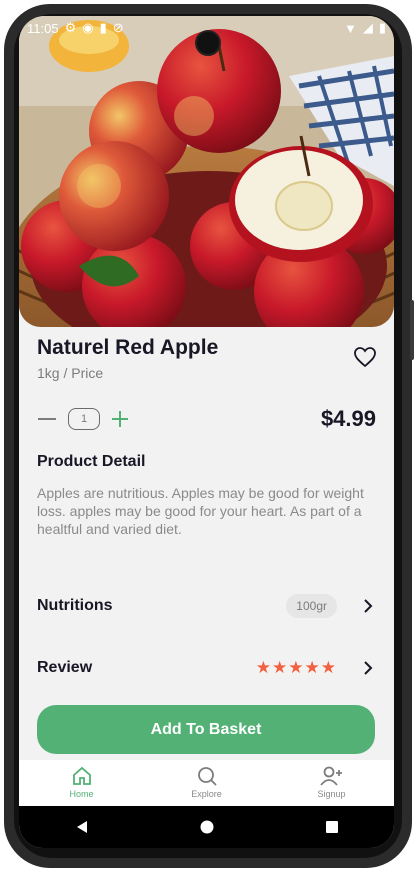  Describe the element at coordinates (103, 27) in the screenshot. I see `sd-card-icon: ▮` at that location.